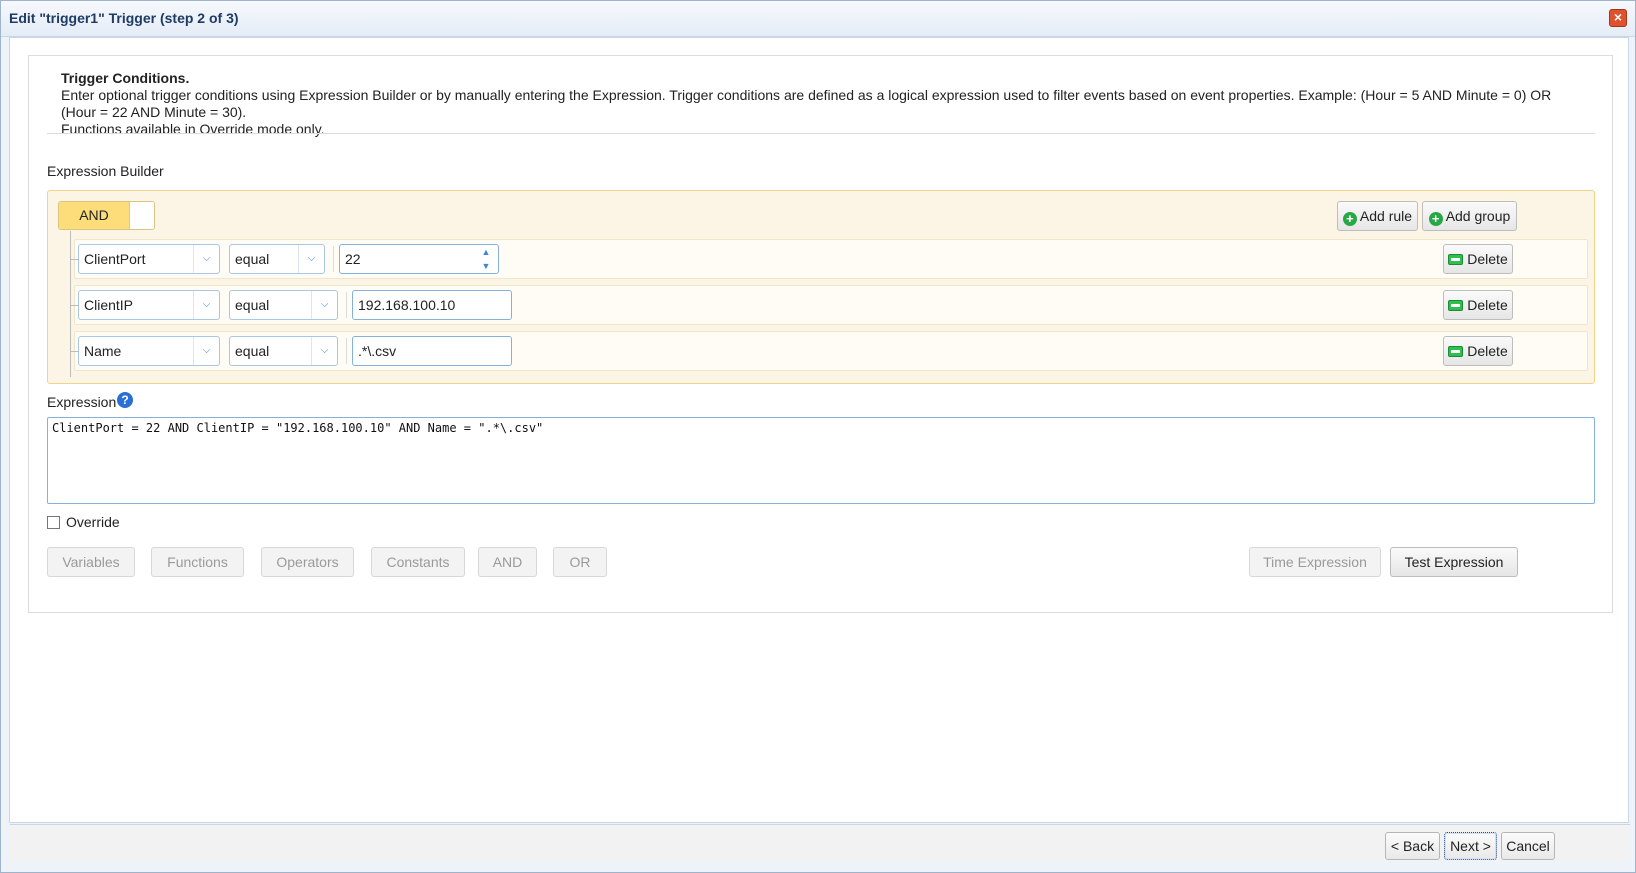  What do you see at coordinates (94, 215) in the screenshot?
I see `condition-and: AND` at bounding box center [94, 215].